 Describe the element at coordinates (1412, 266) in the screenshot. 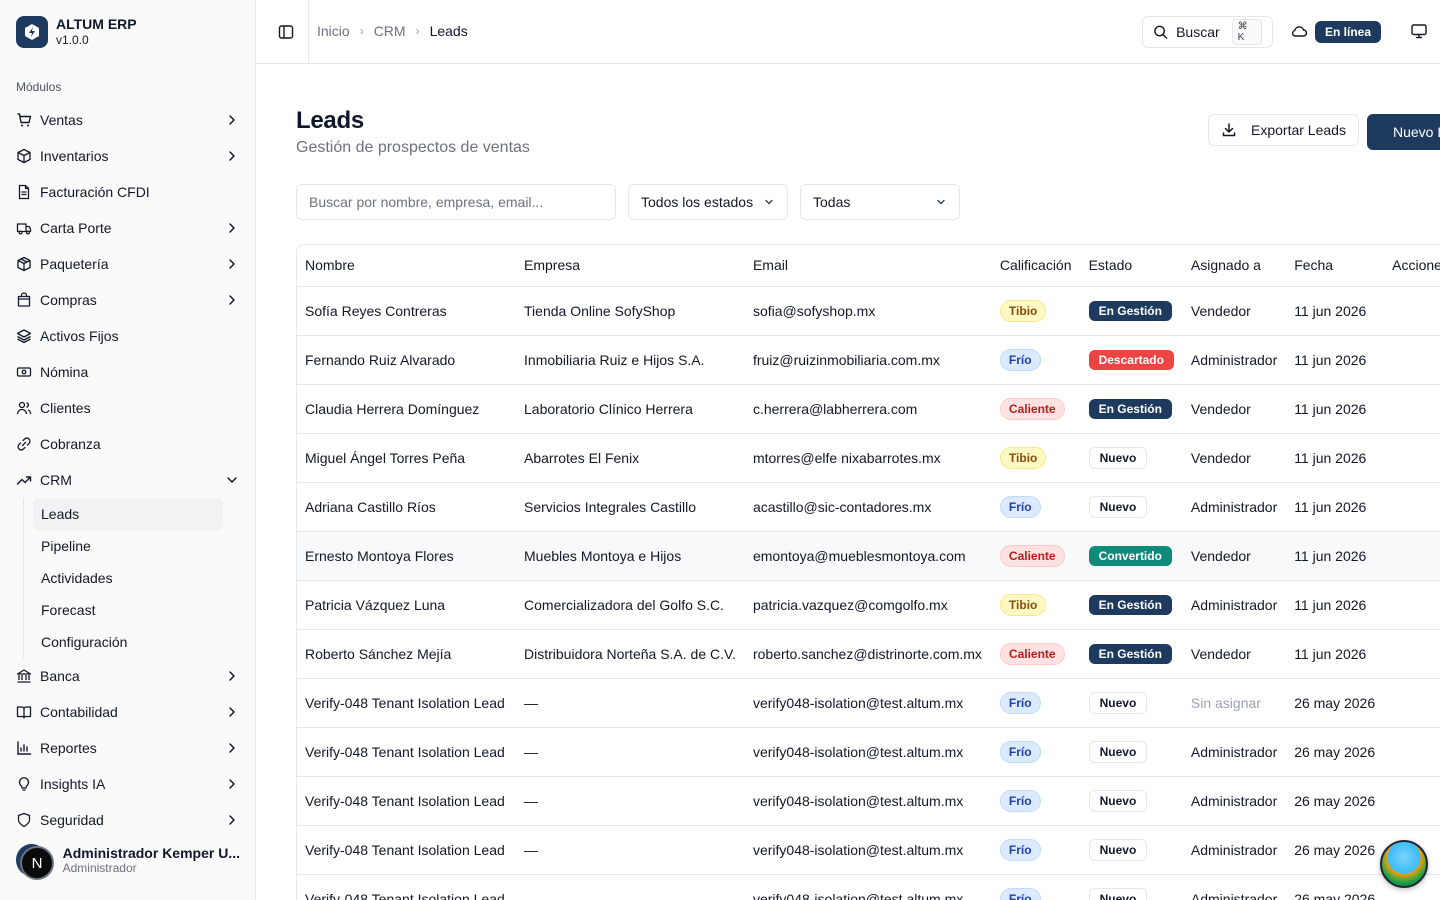

I see `col-header-acciones: Acciones` at that location.